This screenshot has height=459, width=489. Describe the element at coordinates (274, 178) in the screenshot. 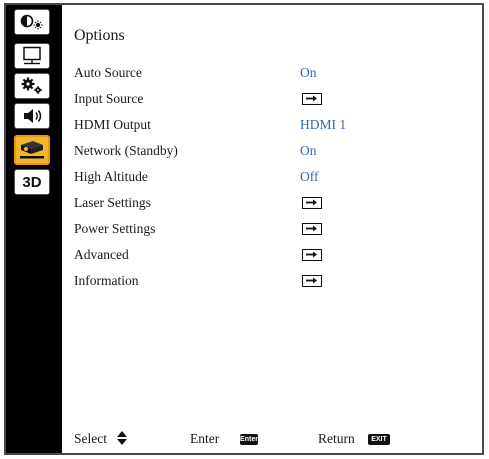

I see `menu-row-high-altitude: High Altitude Off` at that location.